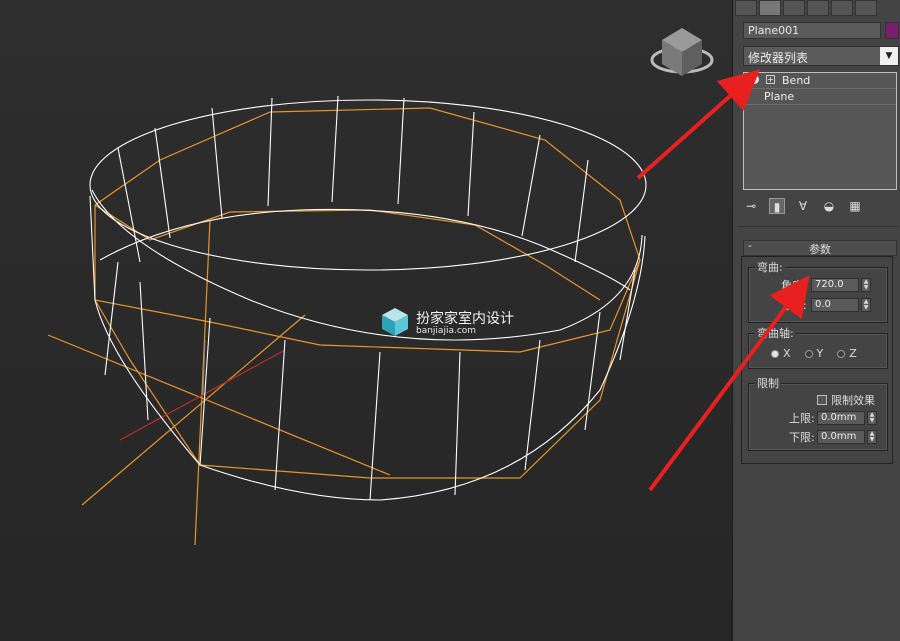  I want to click on direction-row: 方向: 0.0 ▲ ▼, so click(826, 305).